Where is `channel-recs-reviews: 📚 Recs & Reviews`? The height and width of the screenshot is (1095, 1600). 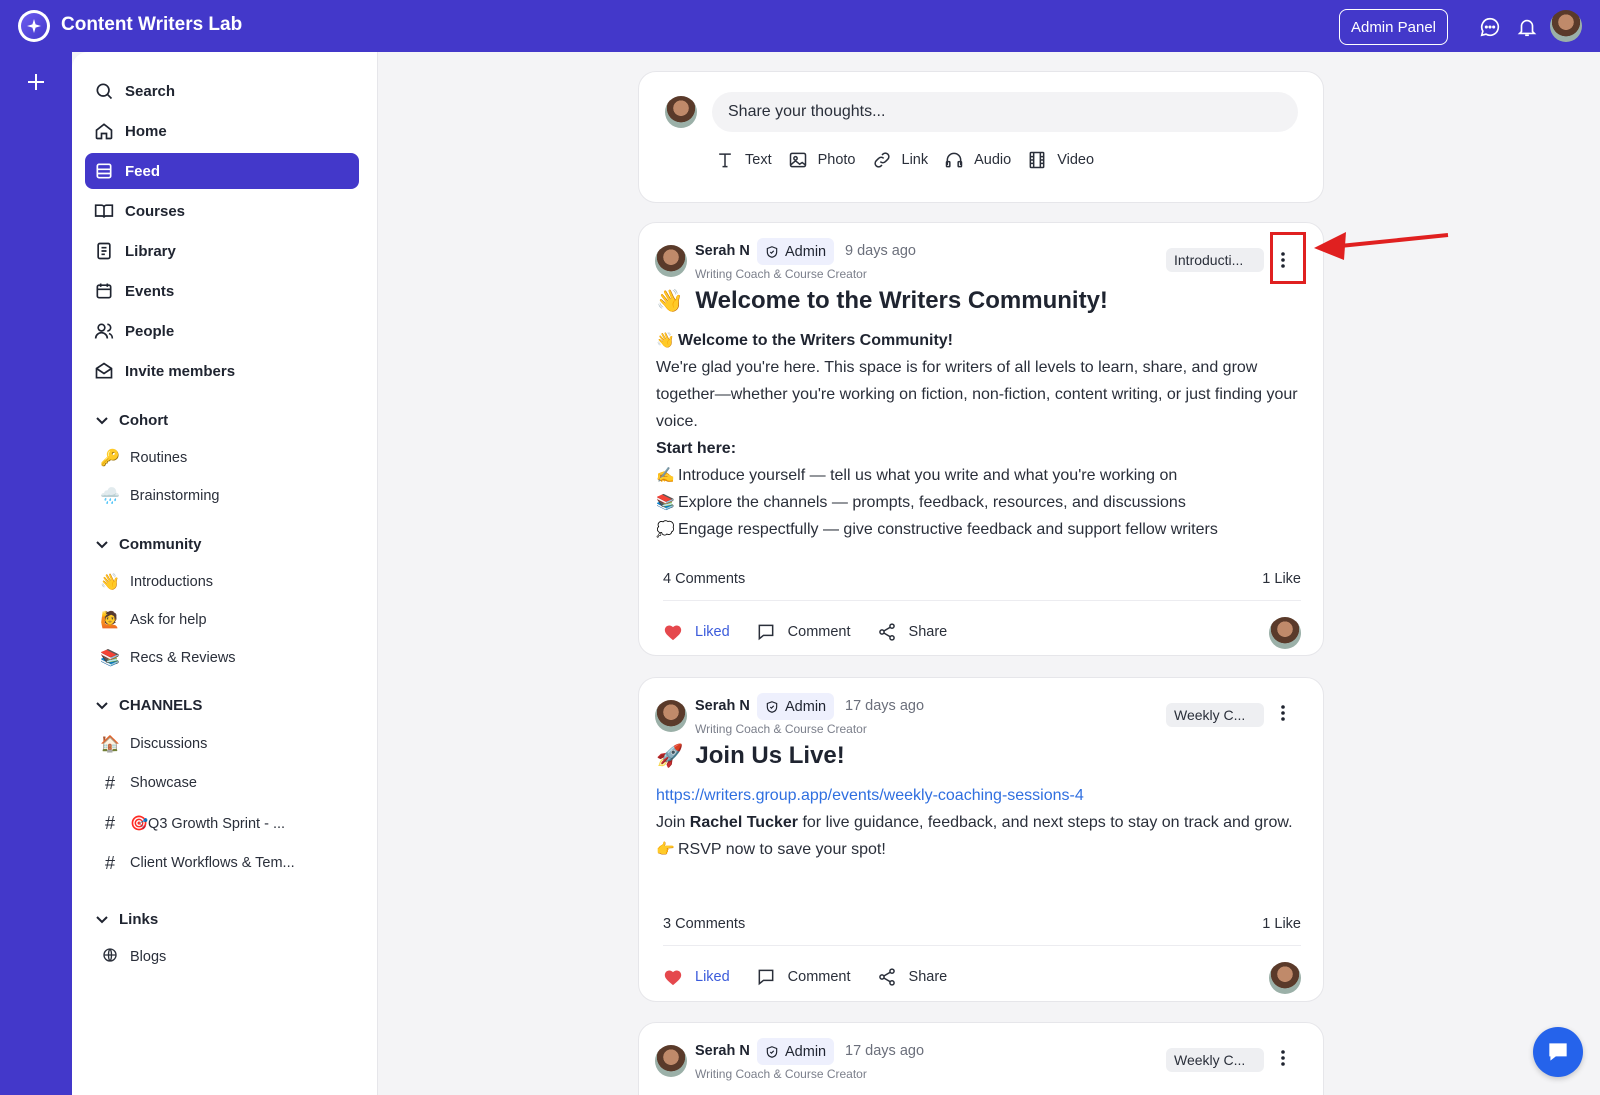 channel-recs-reviews: 📚 Recs & Reviews is located at coordinates (168, 658).